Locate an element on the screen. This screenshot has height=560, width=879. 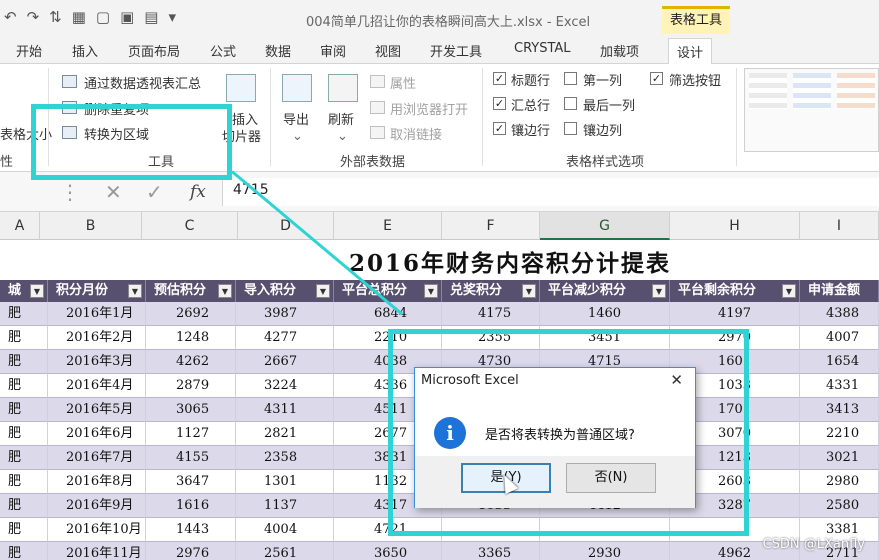
table-header-cell: 城 ▼ is located at coordinates (24, 291).